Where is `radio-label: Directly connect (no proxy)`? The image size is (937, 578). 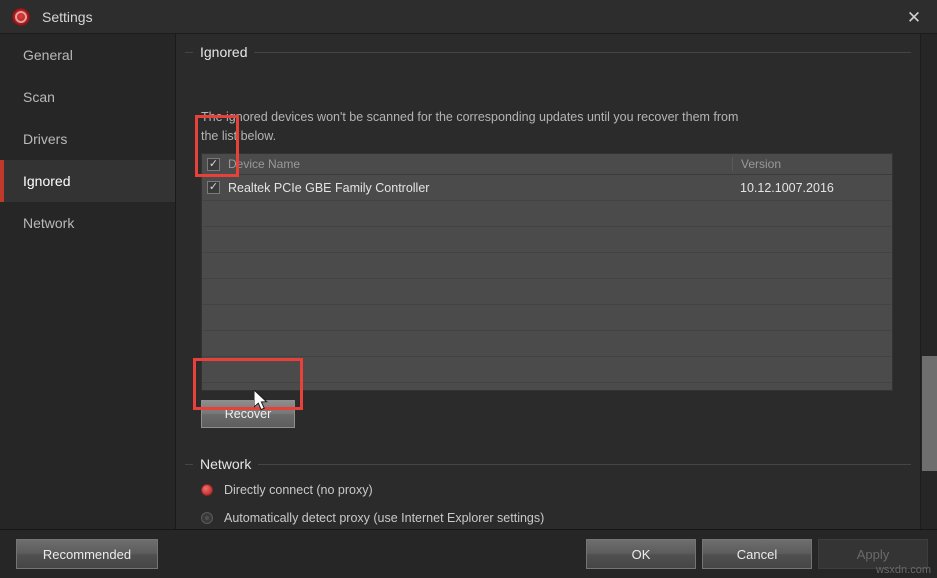
radio-label: Directly connect (no proxy) is located at coordinates (298, 490).